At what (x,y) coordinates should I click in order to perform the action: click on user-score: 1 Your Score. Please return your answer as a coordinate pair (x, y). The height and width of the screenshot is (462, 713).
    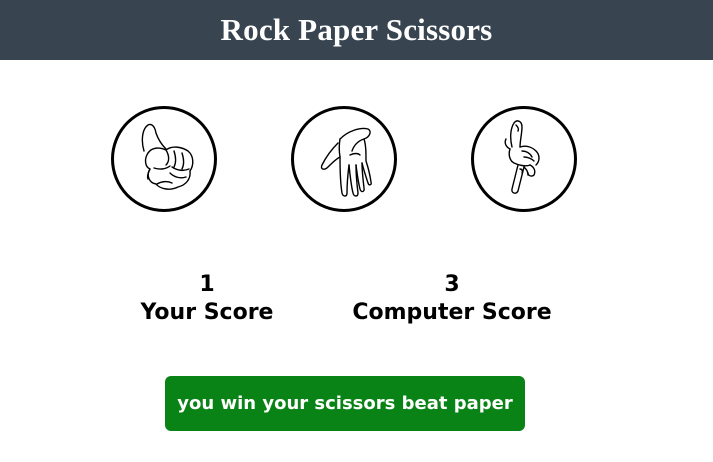
    Looking at the image, I should click on (207, 299).